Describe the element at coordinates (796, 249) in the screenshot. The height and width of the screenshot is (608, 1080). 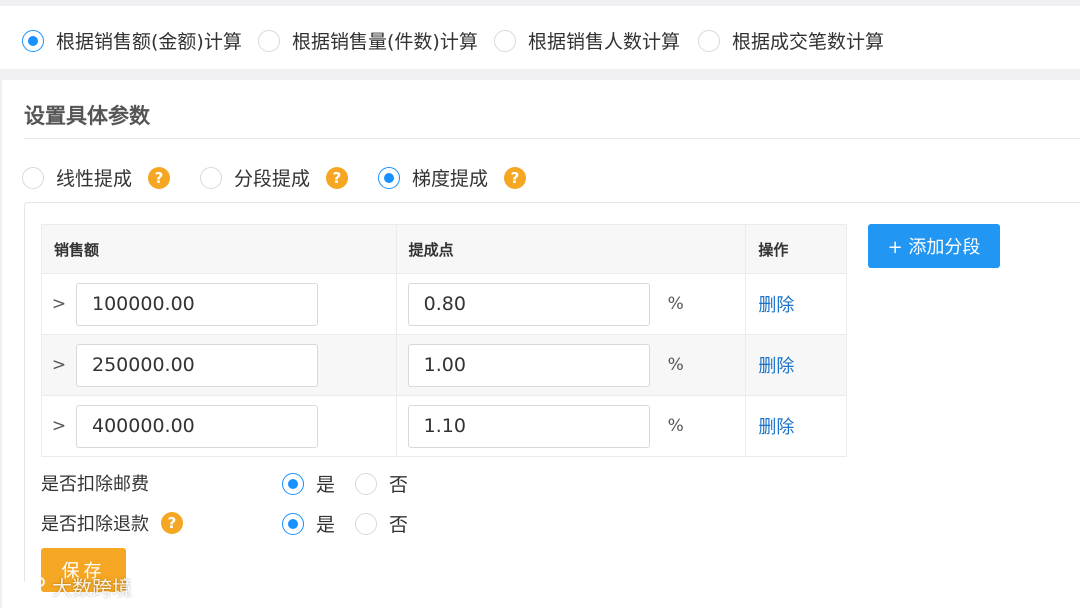
I see `header-action: 操作` at that location.